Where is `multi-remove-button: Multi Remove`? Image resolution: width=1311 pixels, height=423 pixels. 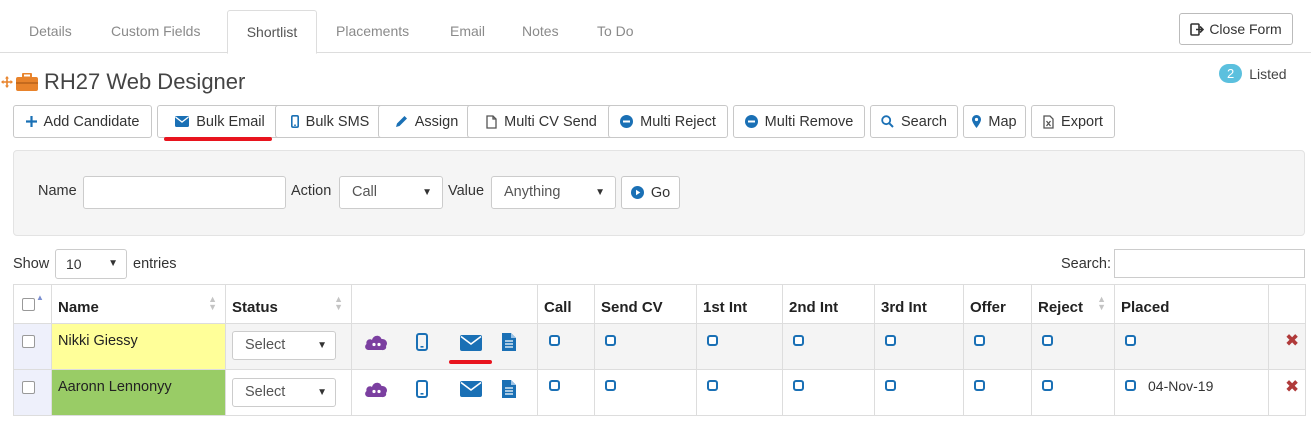
multi-remove-button: Multi Remove is located at coordinates (799, 121).